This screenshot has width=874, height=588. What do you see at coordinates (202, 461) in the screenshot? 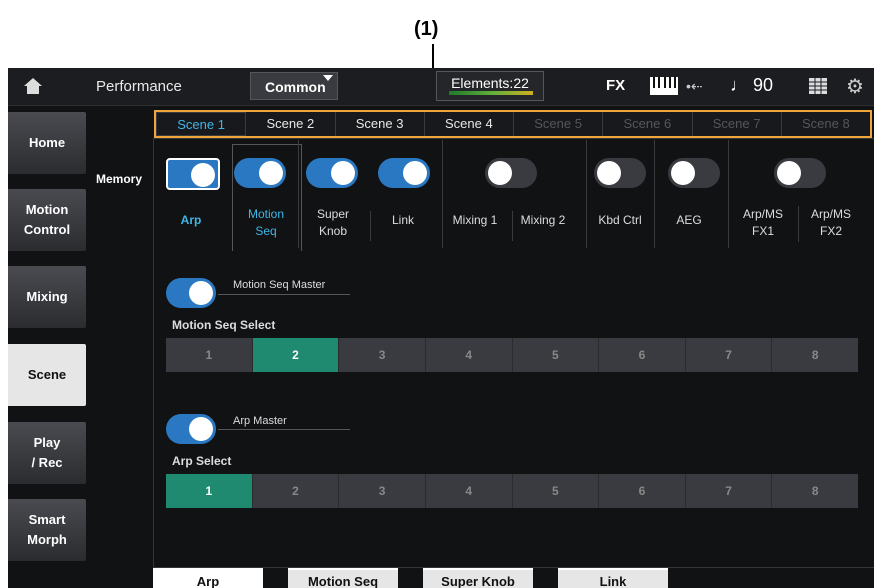
I see `arp-select-label: Arp Select` at bounding box center [202, 461].